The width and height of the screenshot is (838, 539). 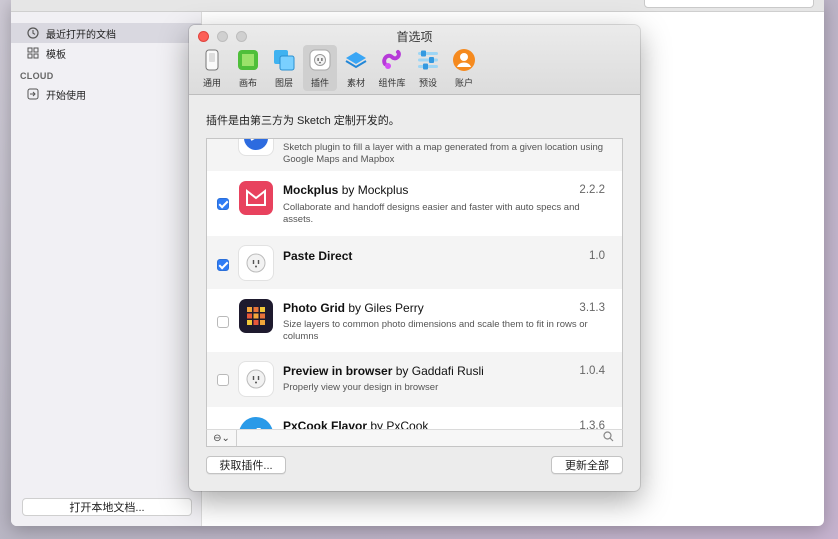 I want to click on sidebar-item-recent: 最近打开的文档, so click(x=106, y=33).